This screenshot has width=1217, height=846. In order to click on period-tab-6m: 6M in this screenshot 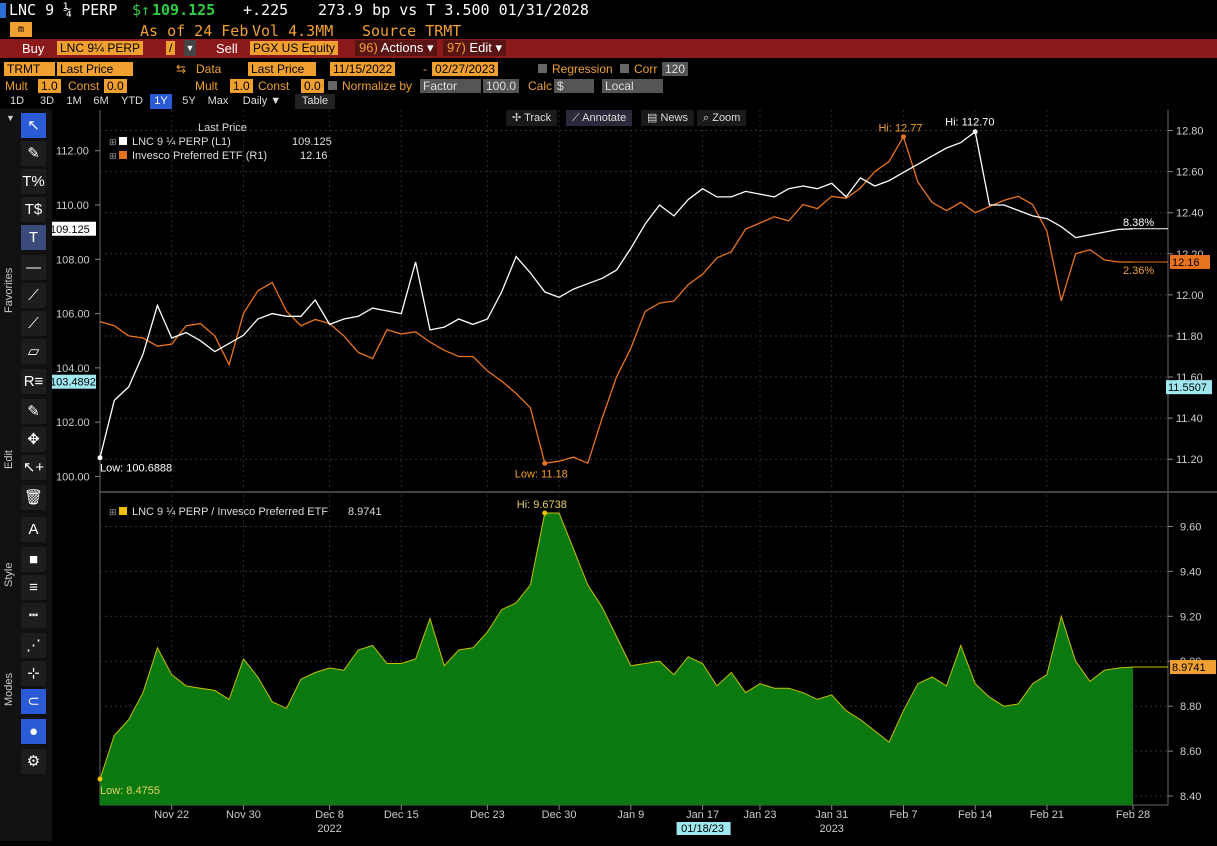, I will do `click(101, 101)`.